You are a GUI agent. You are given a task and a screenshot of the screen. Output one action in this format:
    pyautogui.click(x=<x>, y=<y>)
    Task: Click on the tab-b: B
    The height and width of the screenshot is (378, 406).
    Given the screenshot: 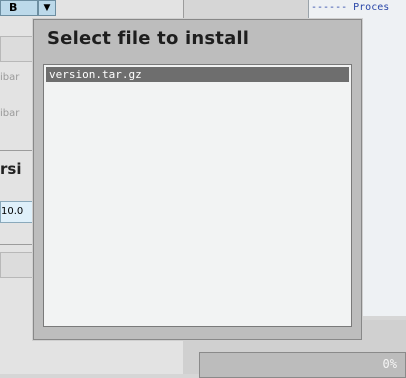 What is the action you would take?
    pyautogui.click(x=19, y=8)
    